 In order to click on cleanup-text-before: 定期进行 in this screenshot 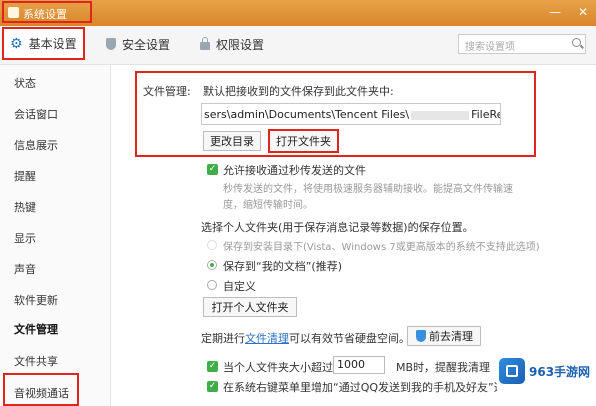, I will do `click(223, 338)`.